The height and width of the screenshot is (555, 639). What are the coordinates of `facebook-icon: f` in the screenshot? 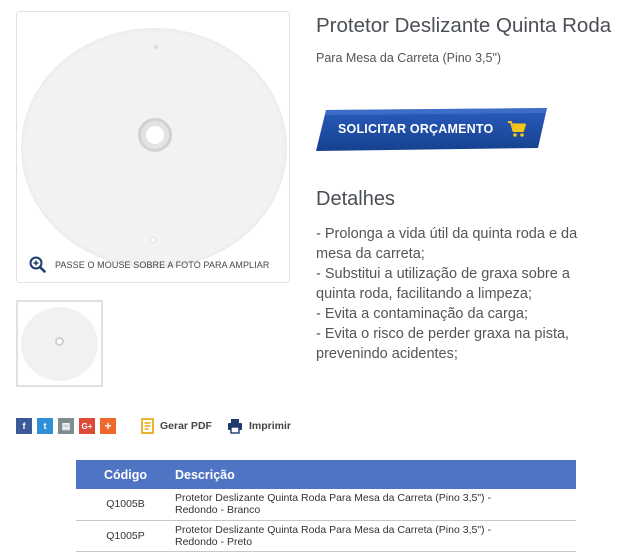 It's located at (24, 426).